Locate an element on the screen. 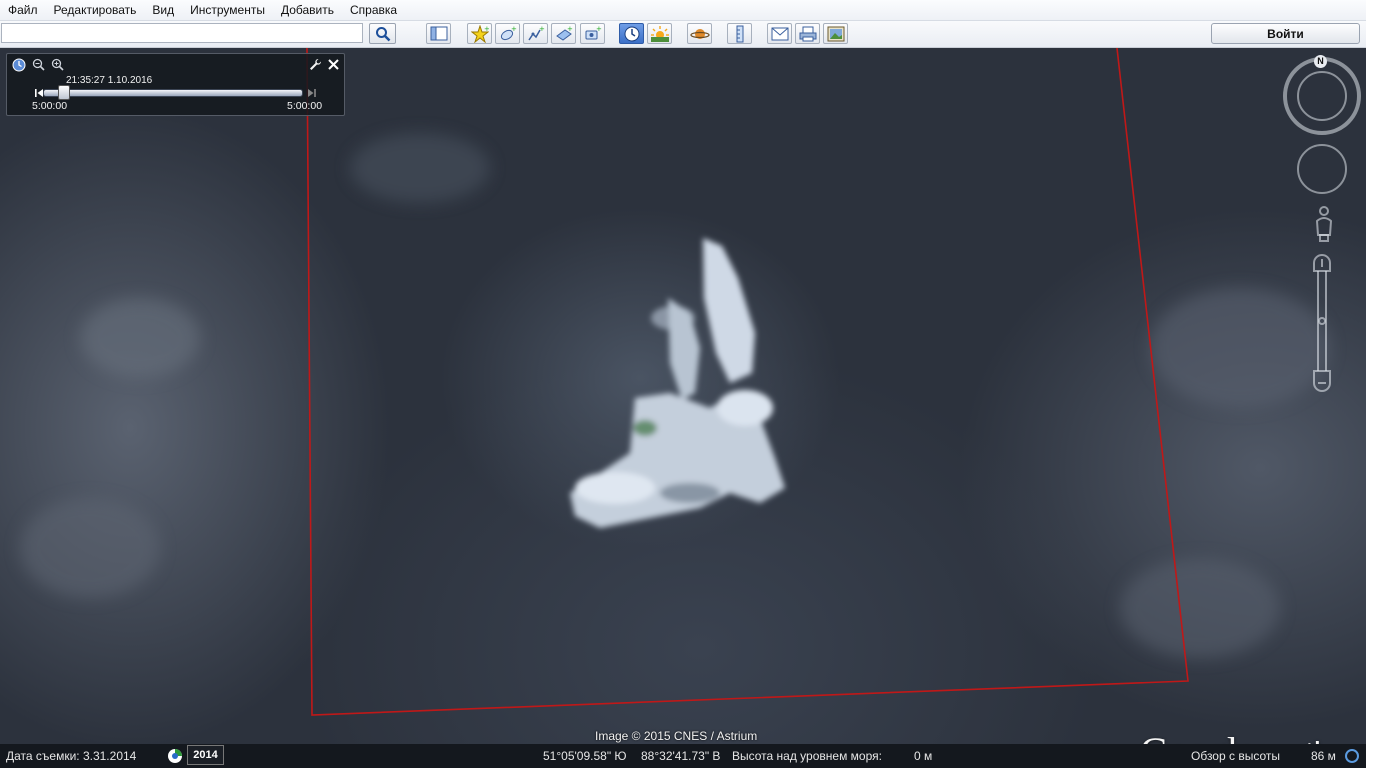 The image size is (1376, 768). record-tour-icon: + is located at coordinates (593, 32).